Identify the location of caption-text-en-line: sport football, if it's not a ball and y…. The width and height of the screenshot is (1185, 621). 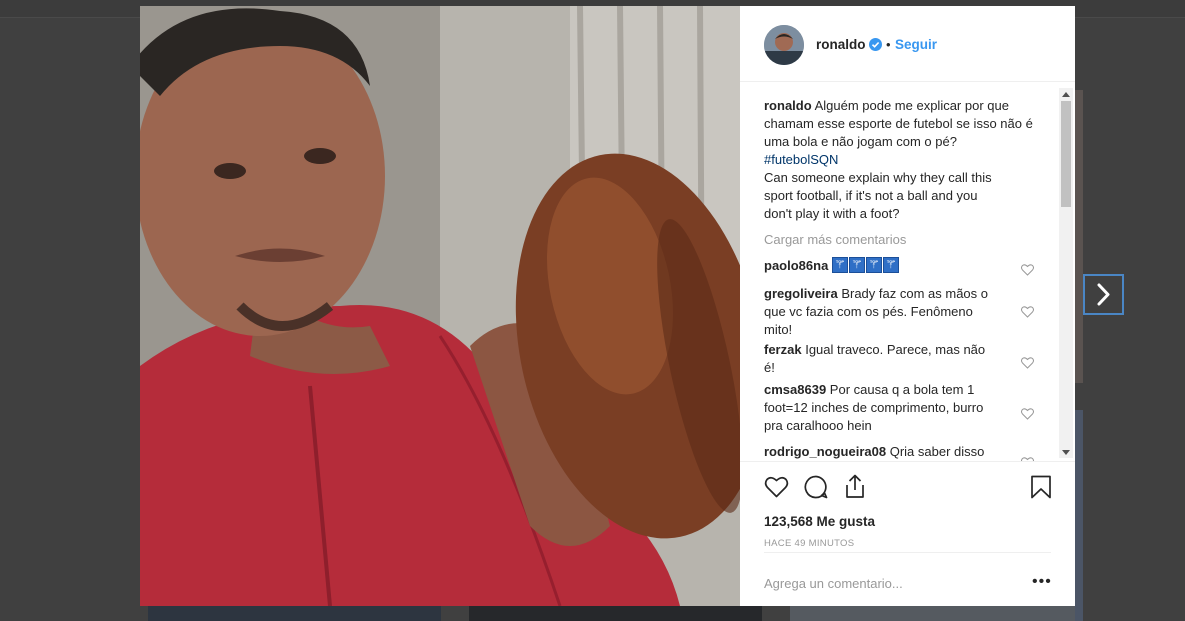
(871, 195).